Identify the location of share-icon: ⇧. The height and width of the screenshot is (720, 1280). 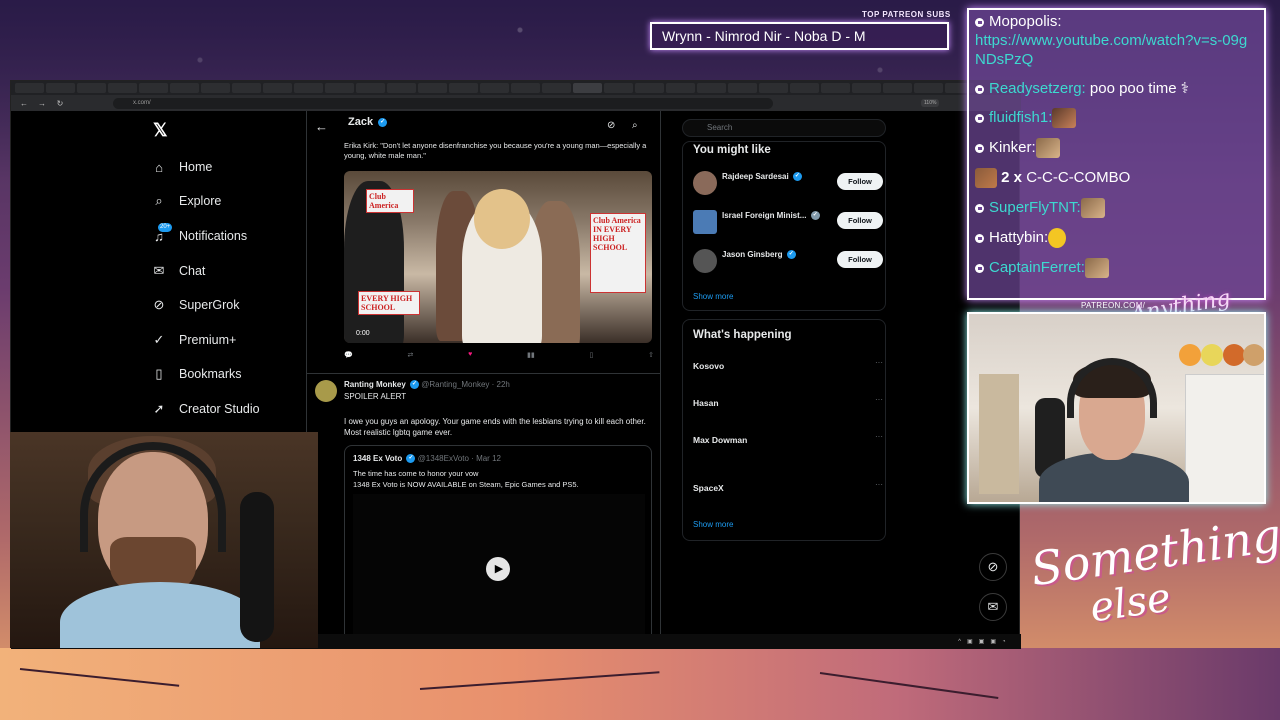
(651, 355).